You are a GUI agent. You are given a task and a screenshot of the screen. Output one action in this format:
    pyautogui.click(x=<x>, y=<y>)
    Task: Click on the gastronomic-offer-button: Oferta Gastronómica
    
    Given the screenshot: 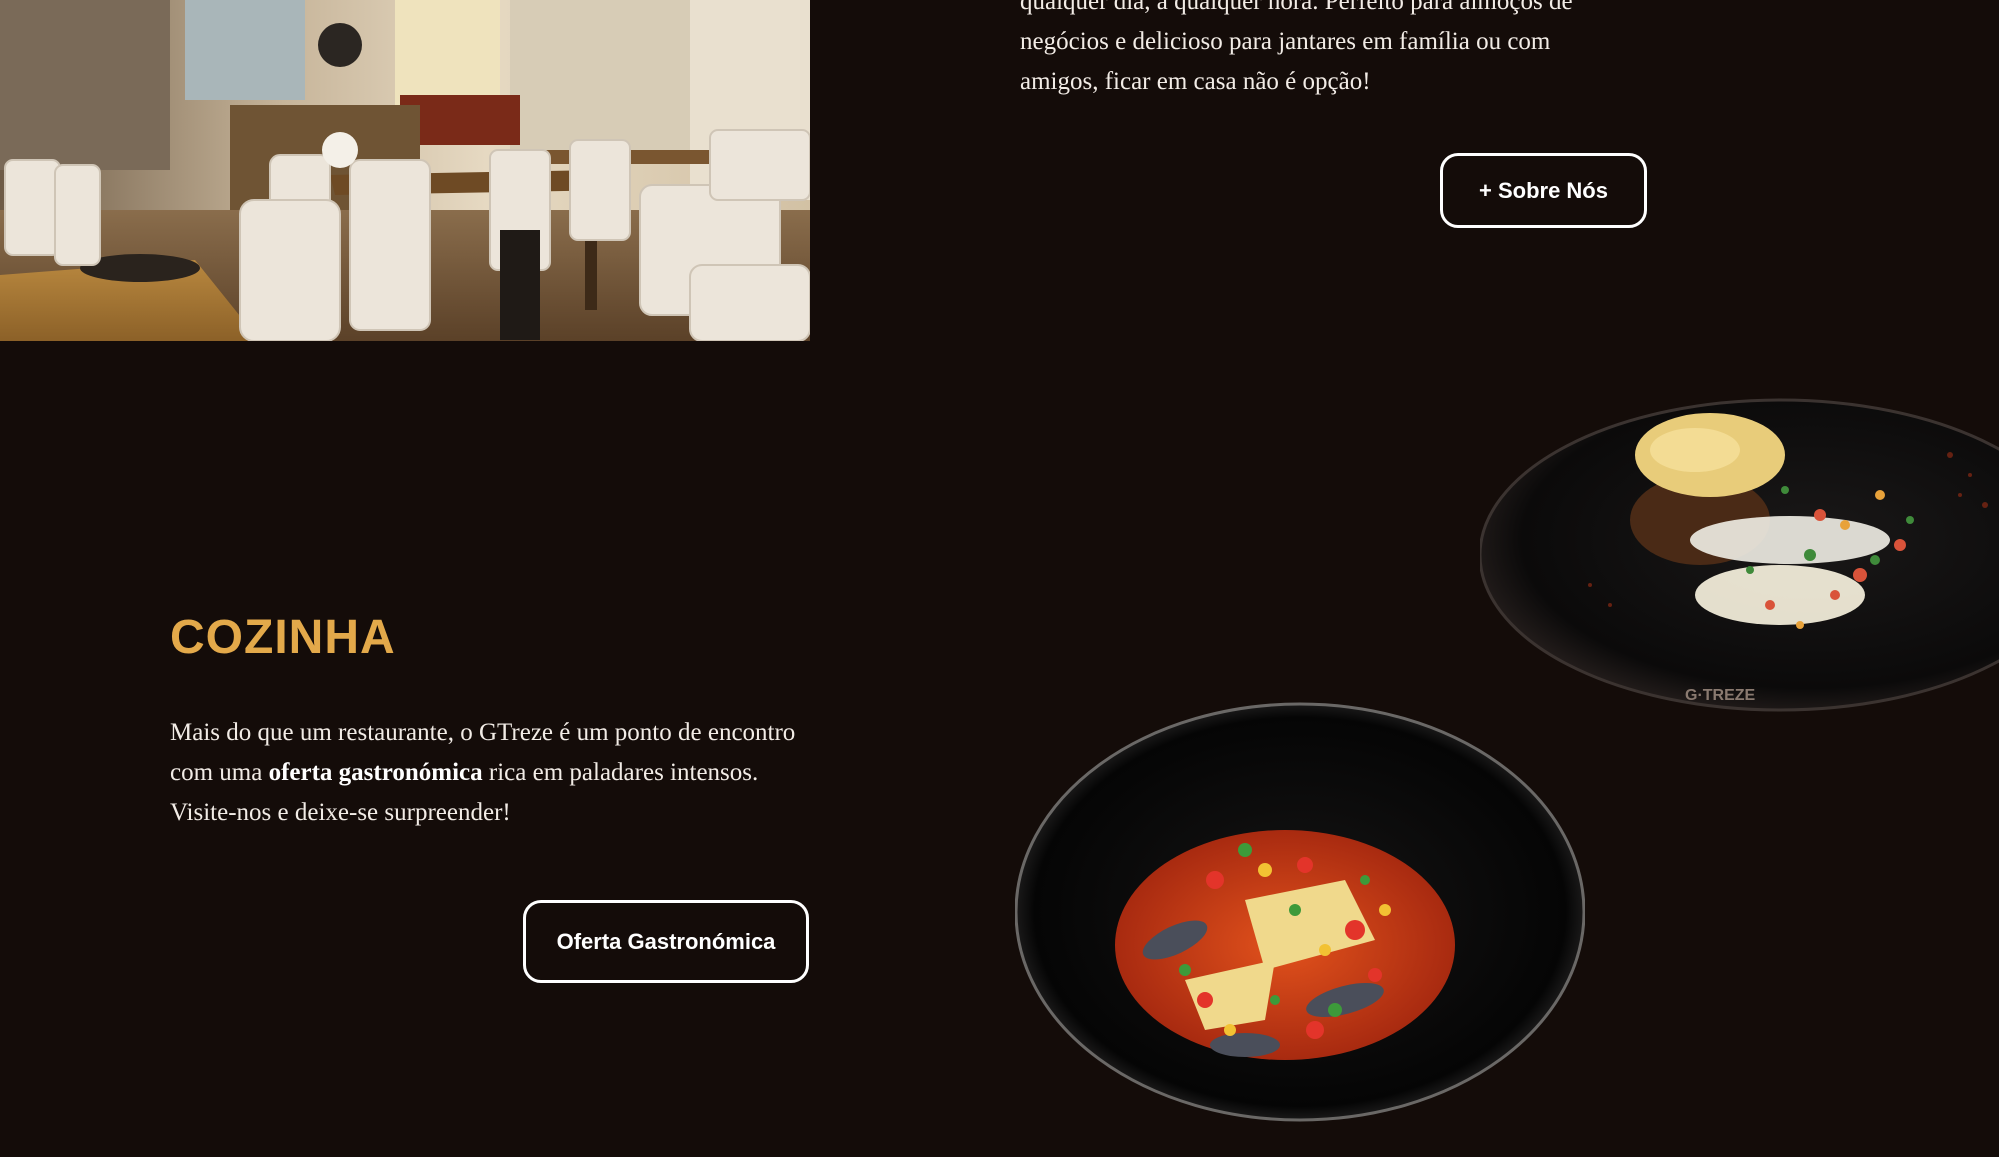 What is the action you would take?
    pyautogui.click(x=666, y=941)
    